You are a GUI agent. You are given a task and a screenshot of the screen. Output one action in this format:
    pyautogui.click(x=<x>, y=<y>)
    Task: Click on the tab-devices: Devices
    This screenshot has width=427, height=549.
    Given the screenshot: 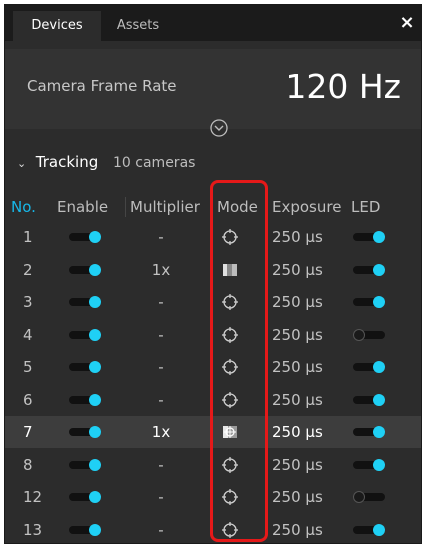 What is the action you would take?
    pyautogui.click(x=57, y=26)
    